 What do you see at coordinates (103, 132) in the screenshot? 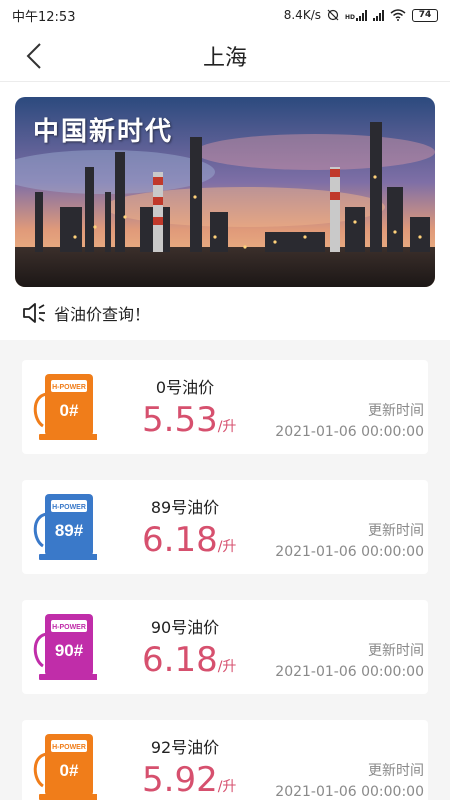
I see `banner-text: 中国新时代` at bounding box center [103, 132].